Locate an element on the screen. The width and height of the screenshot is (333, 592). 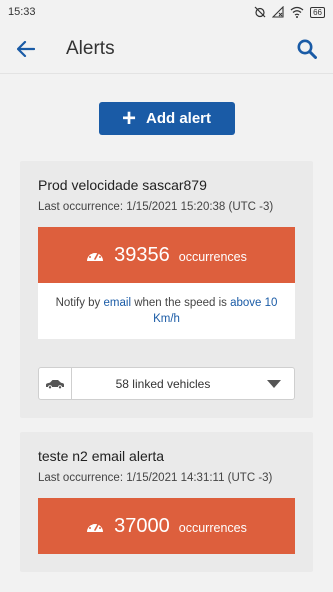
search-button is located at coordinates (307, 49).